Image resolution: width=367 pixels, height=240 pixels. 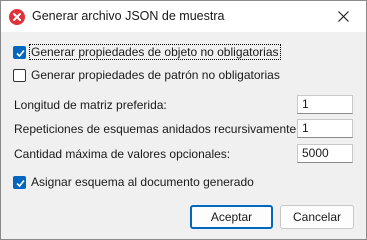 What do you see at coordinates (19, 75) in the screenshot?
I see `non-mandatory-pattern-props-checkbox` at bounding box center [19, 75].